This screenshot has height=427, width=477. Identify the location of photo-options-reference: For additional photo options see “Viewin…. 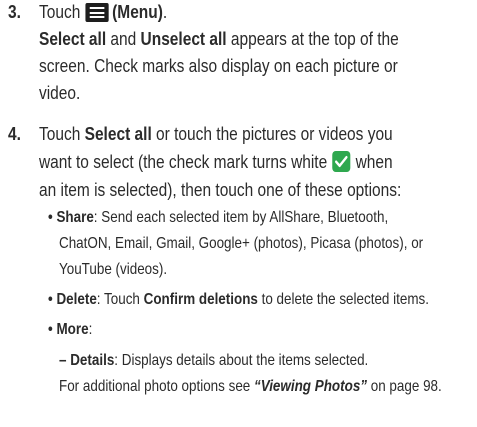
(250, 386).